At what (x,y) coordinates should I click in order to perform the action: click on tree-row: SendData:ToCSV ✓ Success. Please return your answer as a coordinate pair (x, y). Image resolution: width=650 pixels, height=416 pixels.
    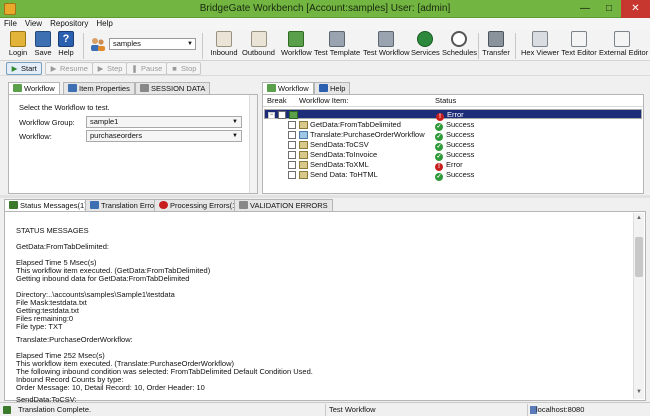
    Looking at the image, I should click on (453, 145).